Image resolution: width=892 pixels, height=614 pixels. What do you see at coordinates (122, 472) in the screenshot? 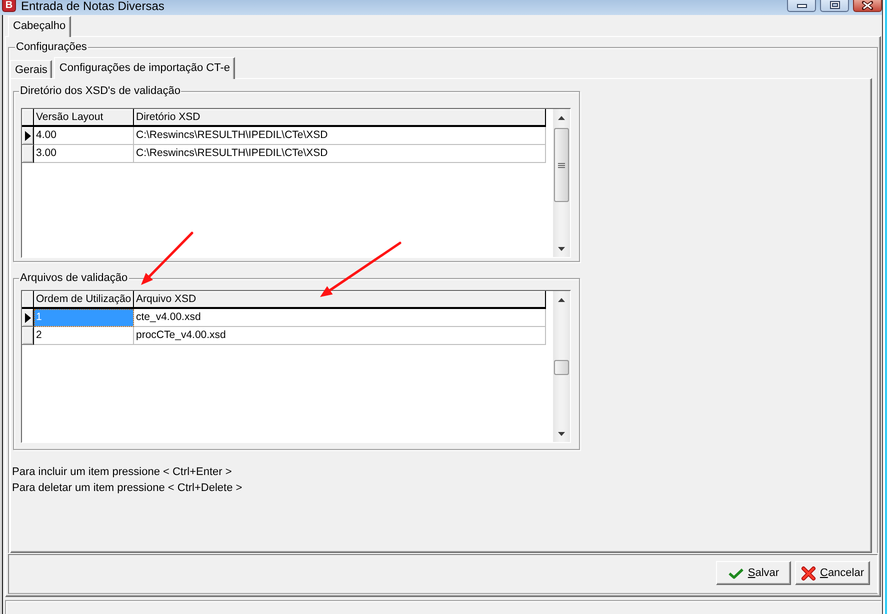
I see `hint-text: Para incluir um item pressione < Ctrl+Enter >` at bounding box center [122, 472].